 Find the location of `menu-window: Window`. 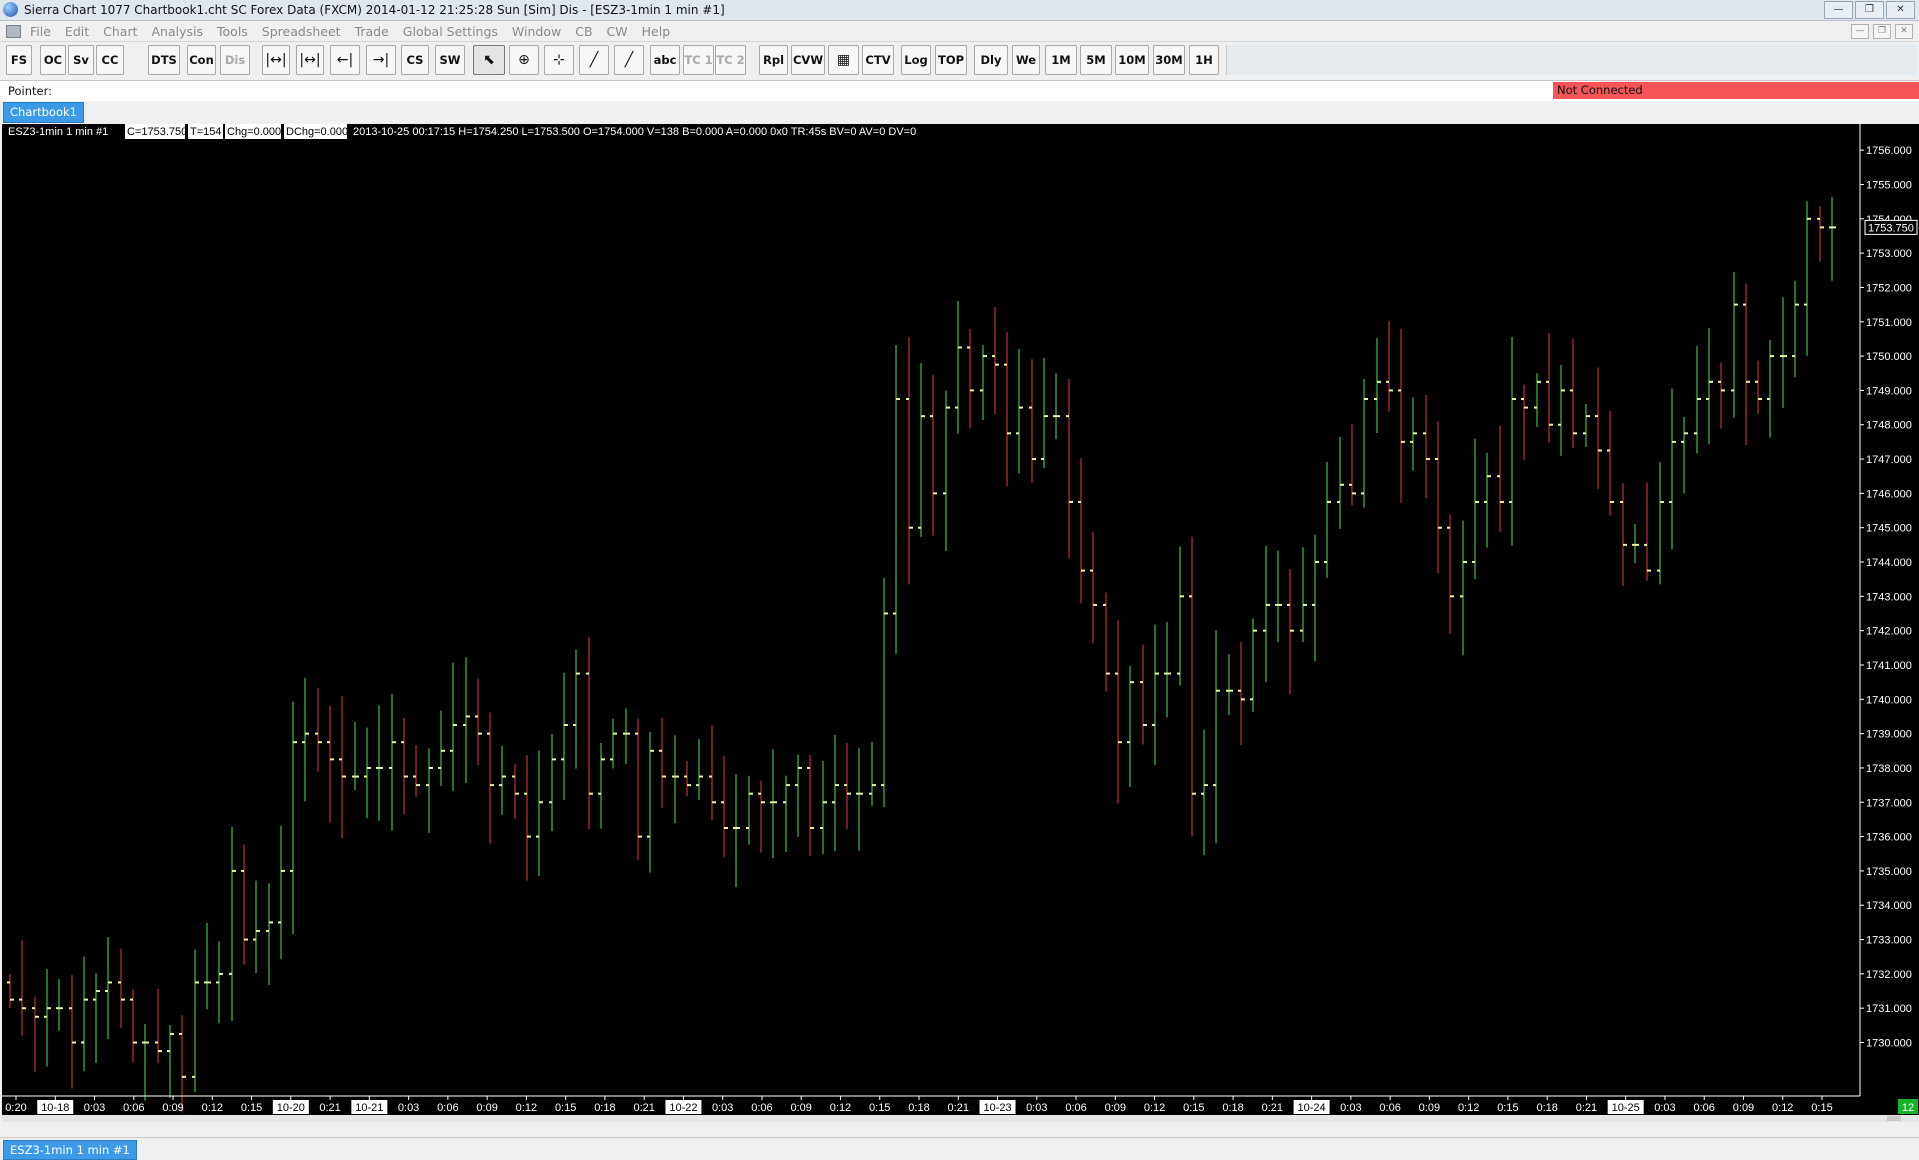

menu-window: Window is located at coordinates (536, 31).